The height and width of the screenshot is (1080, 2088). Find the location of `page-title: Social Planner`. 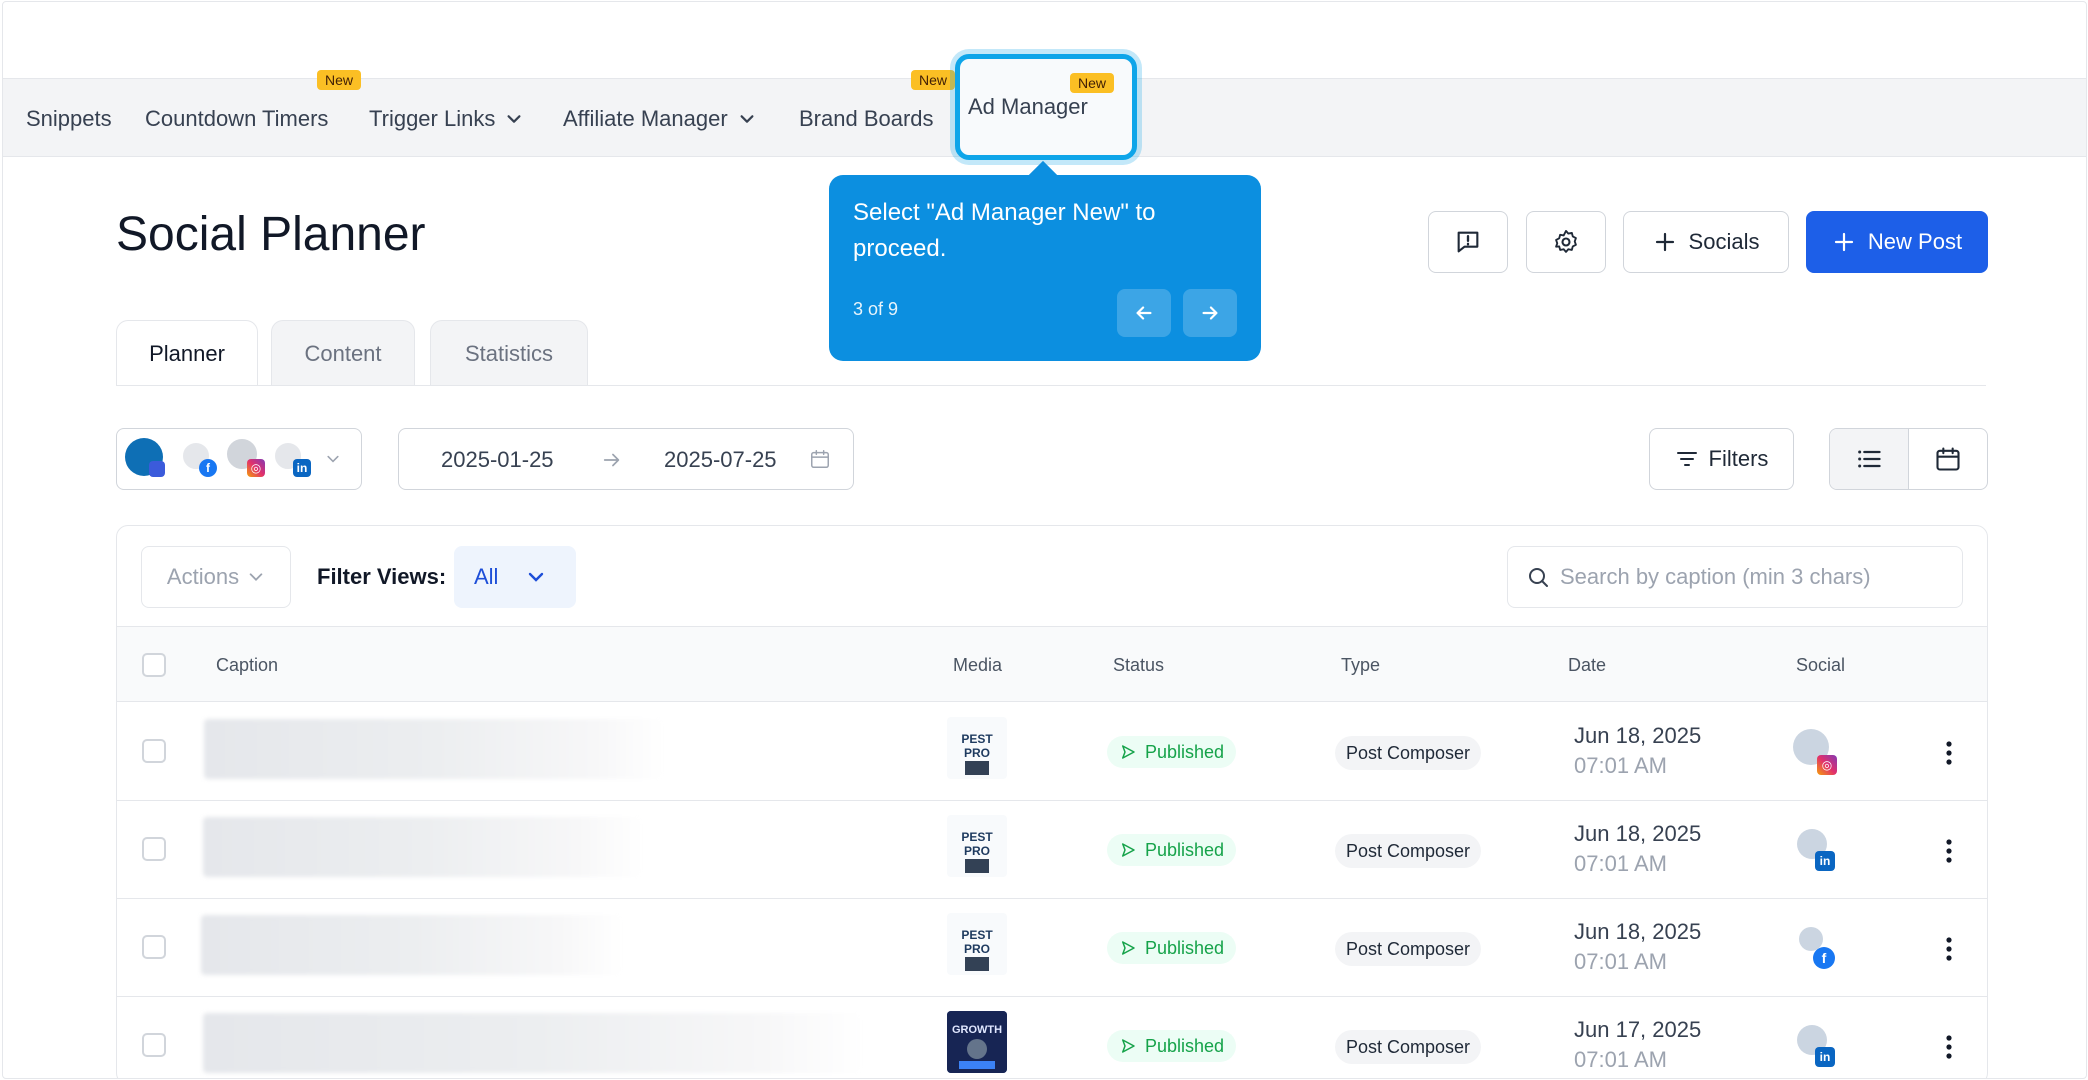

page-title: Social Planner is located at coordinates (271, 234).